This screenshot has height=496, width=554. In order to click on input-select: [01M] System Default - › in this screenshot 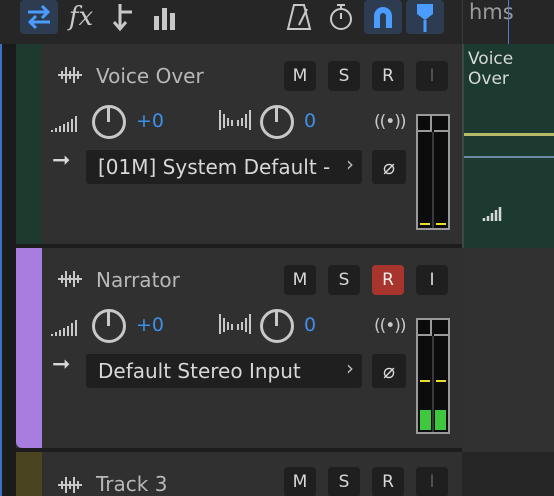, I will do `click(224, 167)`.